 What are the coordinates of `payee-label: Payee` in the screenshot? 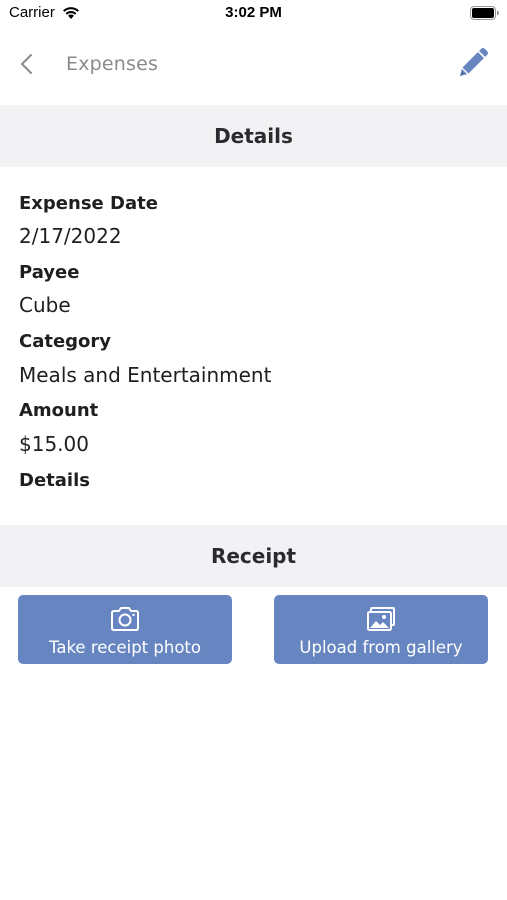 It's located at (49, 272).